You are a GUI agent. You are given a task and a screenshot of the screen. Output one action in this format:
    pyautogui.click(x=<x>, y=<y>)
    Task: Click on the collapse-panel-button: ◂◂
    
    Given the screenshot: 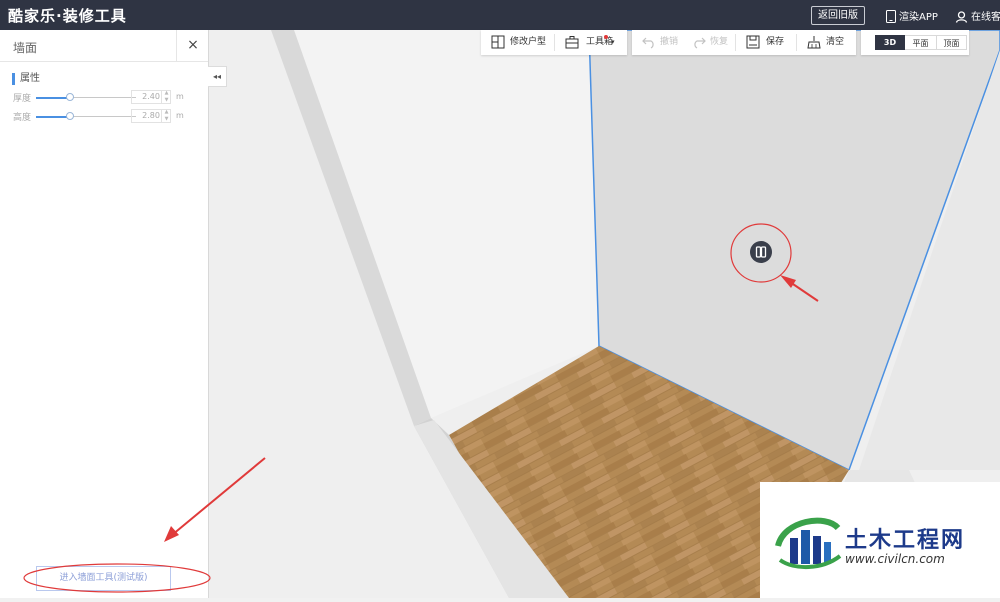 What is the action you would take?
    pyautogui.click(x=217, y=76)
    